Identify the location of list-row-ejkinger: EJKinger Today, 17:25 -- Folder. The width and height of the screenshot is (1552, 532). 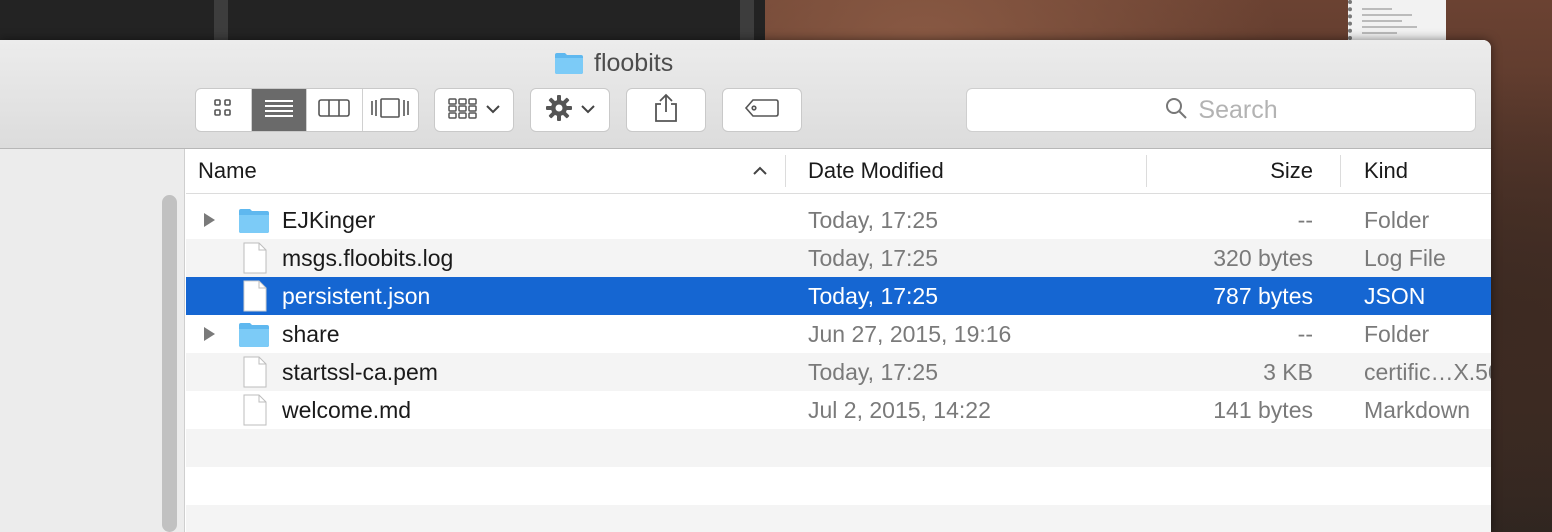
(838, 220).